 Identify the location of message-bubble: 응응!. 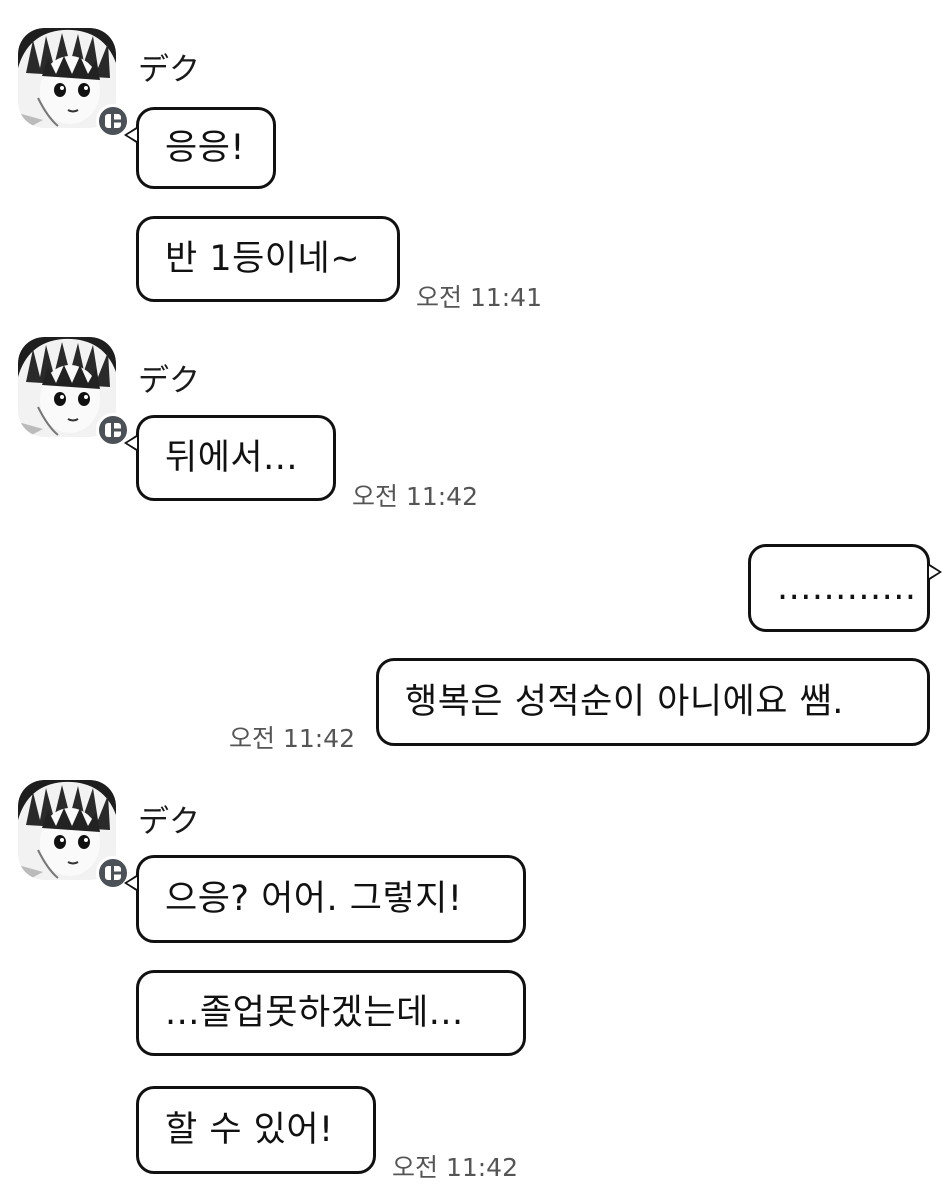
(200, 148).